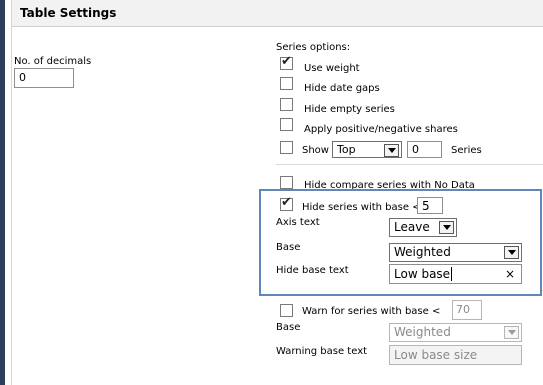  Describe the element at coordinates (68, 13) in the screenshot. I see `panel-title: Table Settings` at that location.